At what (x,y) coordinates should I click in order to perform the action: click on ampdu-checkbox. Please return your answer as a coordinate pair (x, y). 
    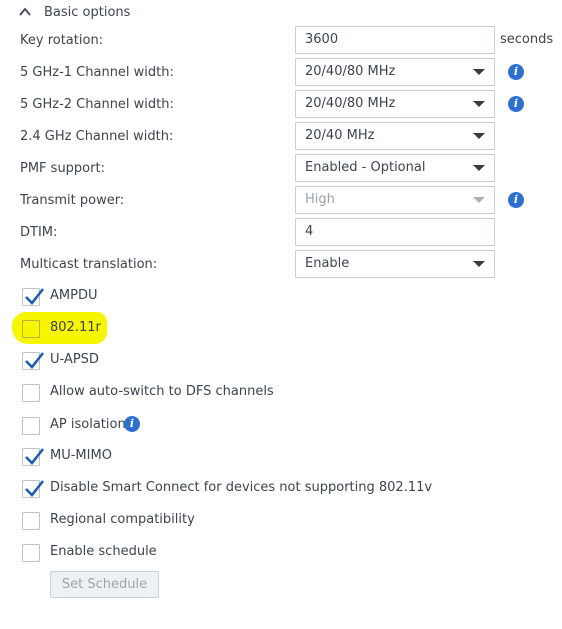
    Looking at the image, I should click on (33, 297).